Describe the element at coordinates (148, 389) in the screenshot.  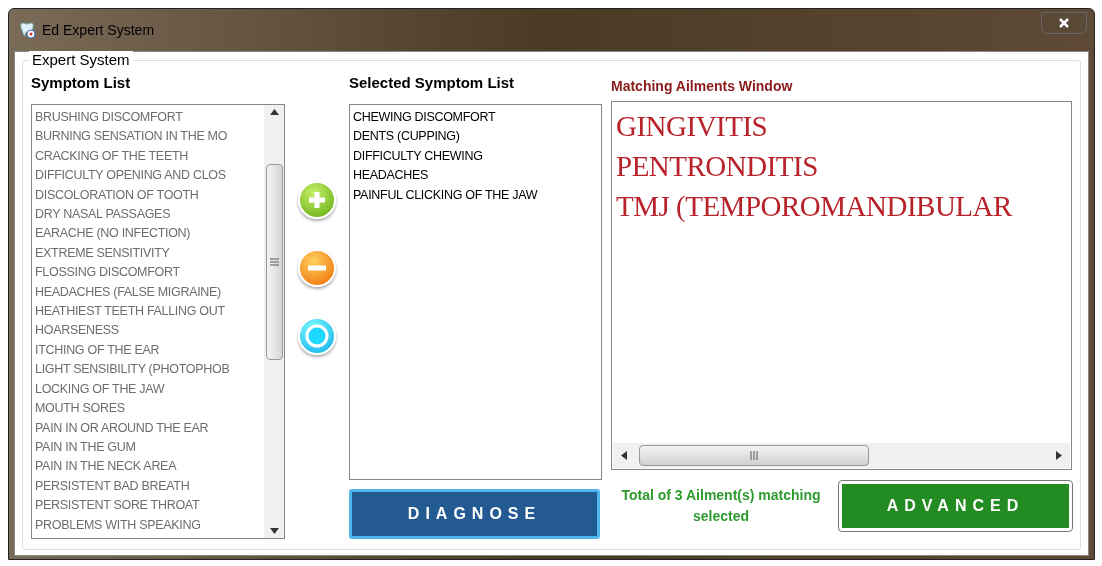
I see `list-item: LOCKING OF THE JAW` at that location.